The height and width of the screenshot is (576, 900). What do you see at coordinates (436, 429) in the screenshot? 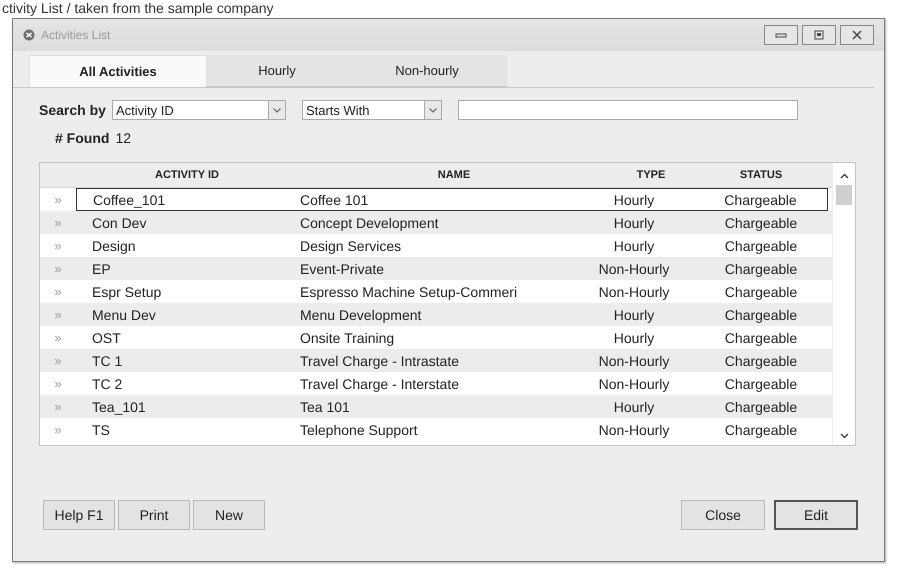
I see `table-row: » TS Telephone Support Non-Hourly Chargeable` at bounding box center [436, 429].